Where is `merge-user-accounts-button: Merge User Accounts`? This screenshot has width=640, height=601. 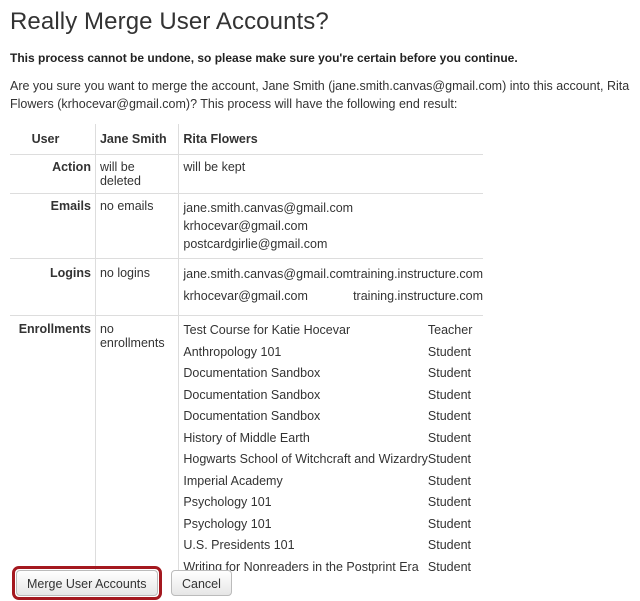 merge-user-accounts-button: Merge User Accounts is located at coordinates (87, 583).